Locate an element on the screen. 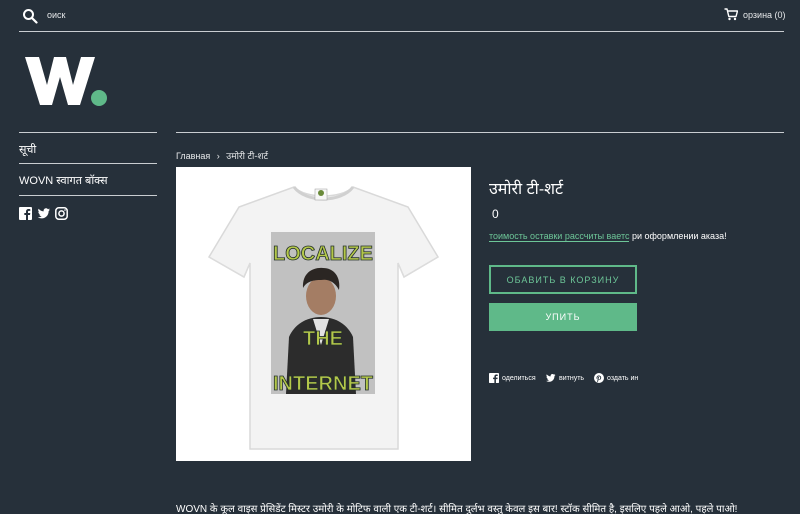 This screenshot has width=800, height=514. breadcrumb-home: Главная is located at coordinates (193, 156).